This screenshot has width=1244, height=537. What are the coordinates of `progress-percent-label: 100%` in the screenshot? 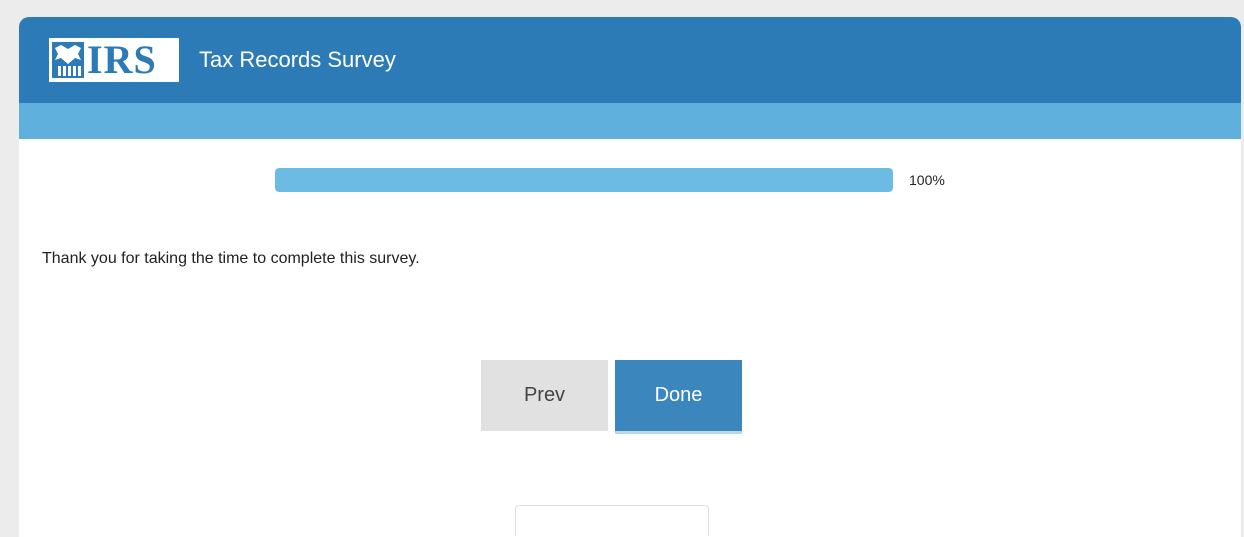 It's located at (927, 180).